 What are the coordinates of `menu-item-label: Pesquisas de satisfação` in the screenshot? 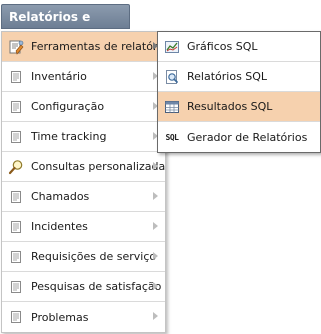 It's located at (96, 286).